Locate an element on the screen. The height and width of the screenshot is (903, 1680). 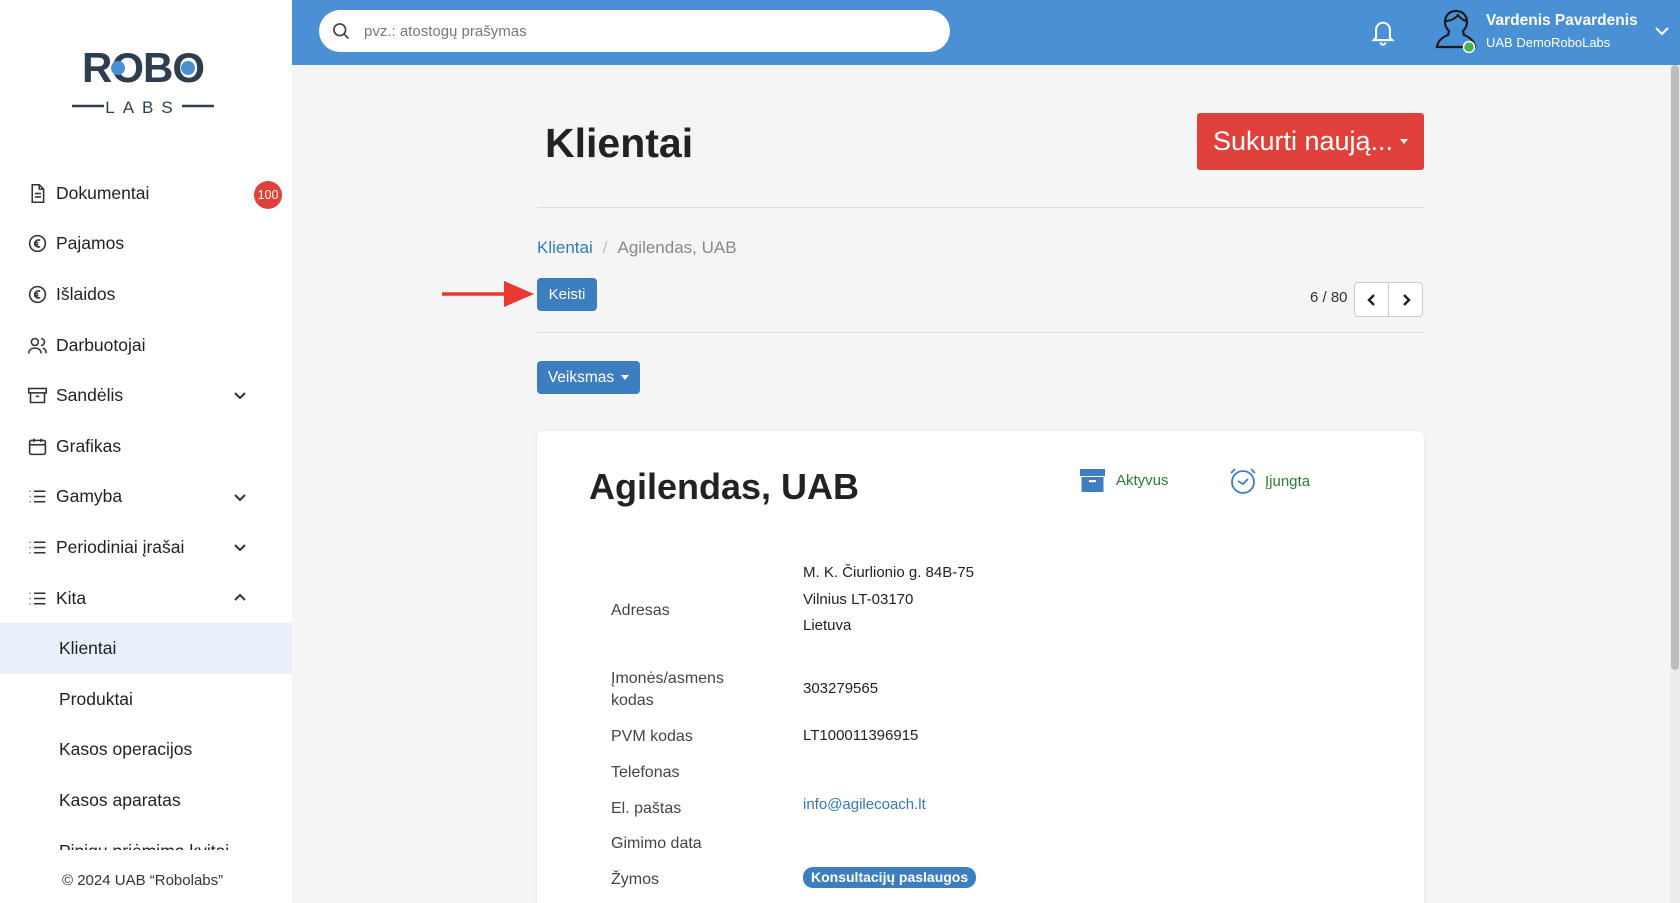
breadcrumb: Klientai / Agilendas, UAB is located at coordinates (637, 248).